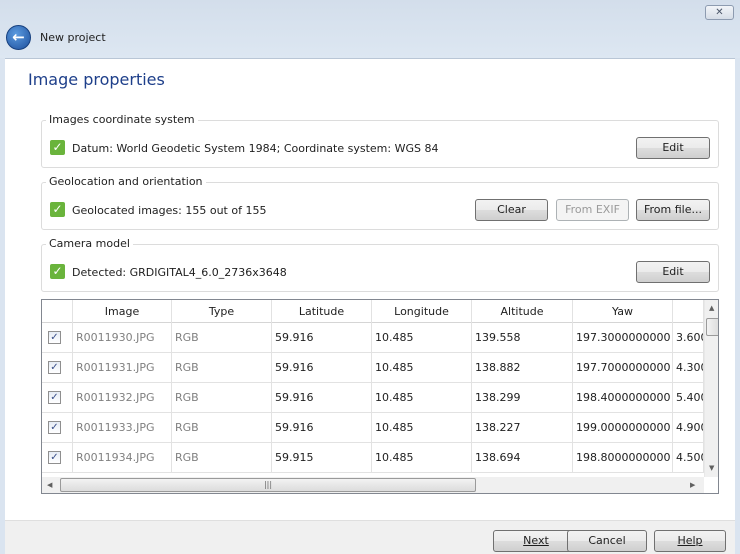 The width and height of the screenshot is (740, 554). What do you see at coordinates (422, 311) in the screenshot?
I see `column-header: Longitude` at bounding box center [422, 311].